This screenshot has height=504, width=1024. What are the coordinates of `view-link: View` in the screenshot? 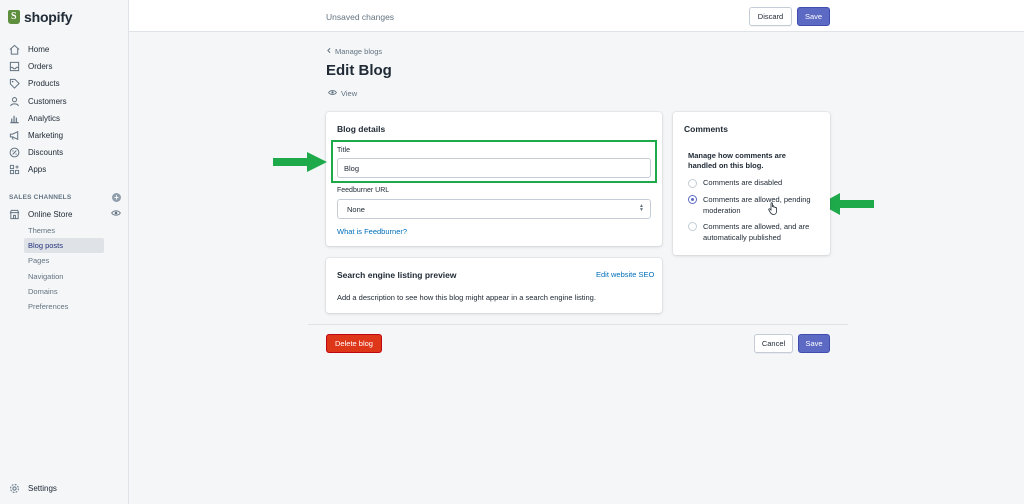 It's located at (342, 93).